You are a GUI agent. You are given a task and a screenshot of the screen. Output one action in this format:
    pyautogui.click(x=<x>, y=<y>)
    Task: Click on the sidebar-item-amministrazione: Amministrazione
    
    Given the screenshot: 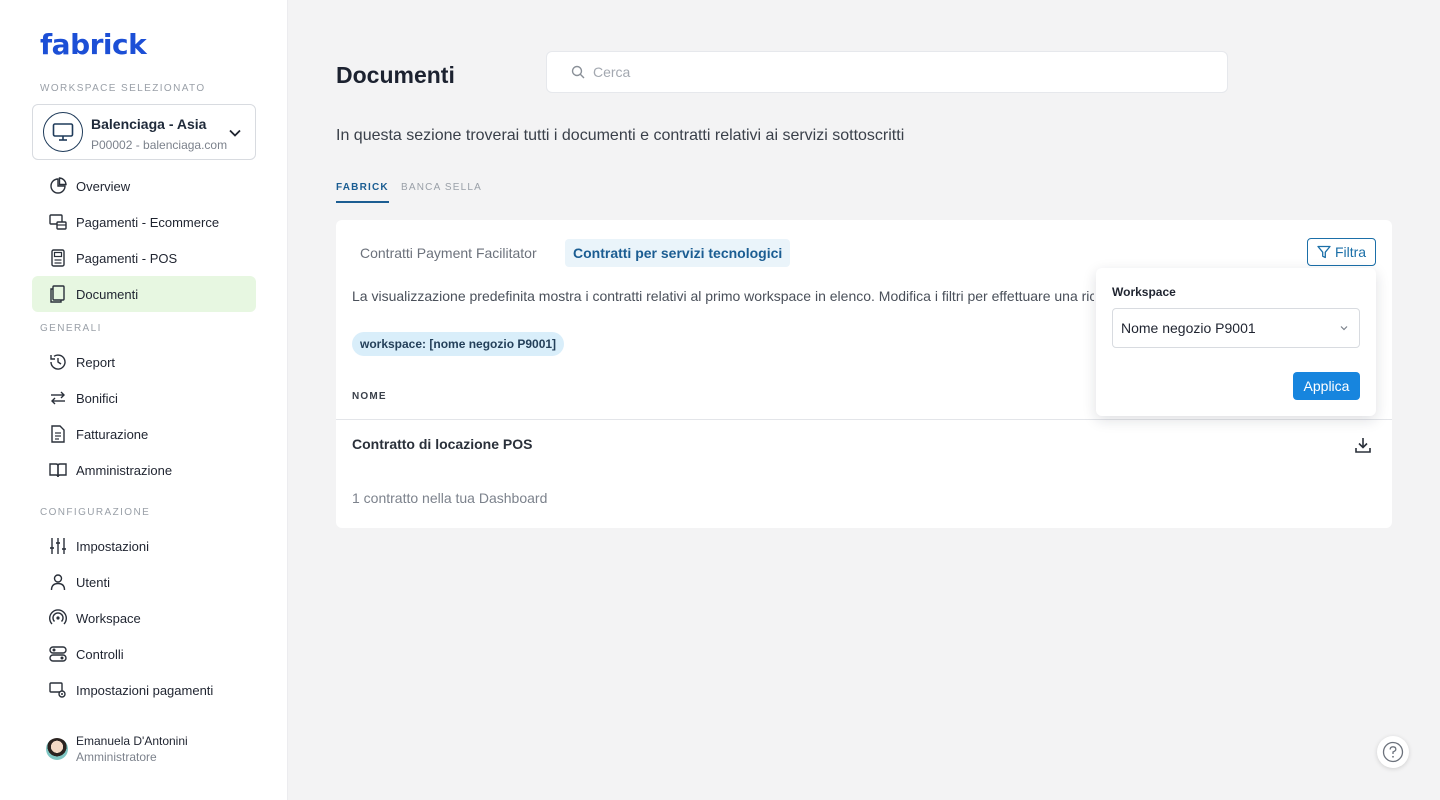 What is the action you would take?
    pyautogui.click(x=144, y=470)
    